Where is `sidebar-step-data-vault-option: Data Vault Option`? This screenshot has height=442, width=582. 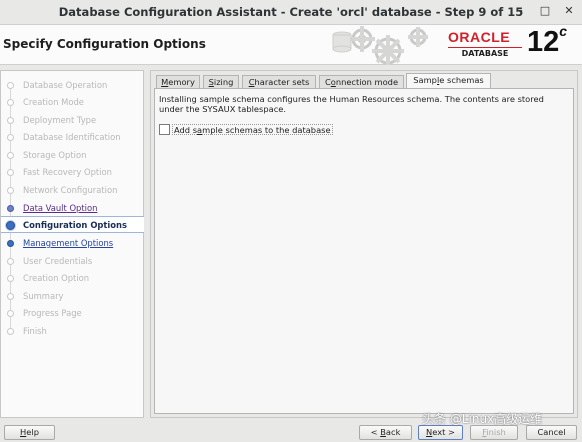
sidebar-step-data-vault-option: Data Vault Option is located at coordinates (72, 208).